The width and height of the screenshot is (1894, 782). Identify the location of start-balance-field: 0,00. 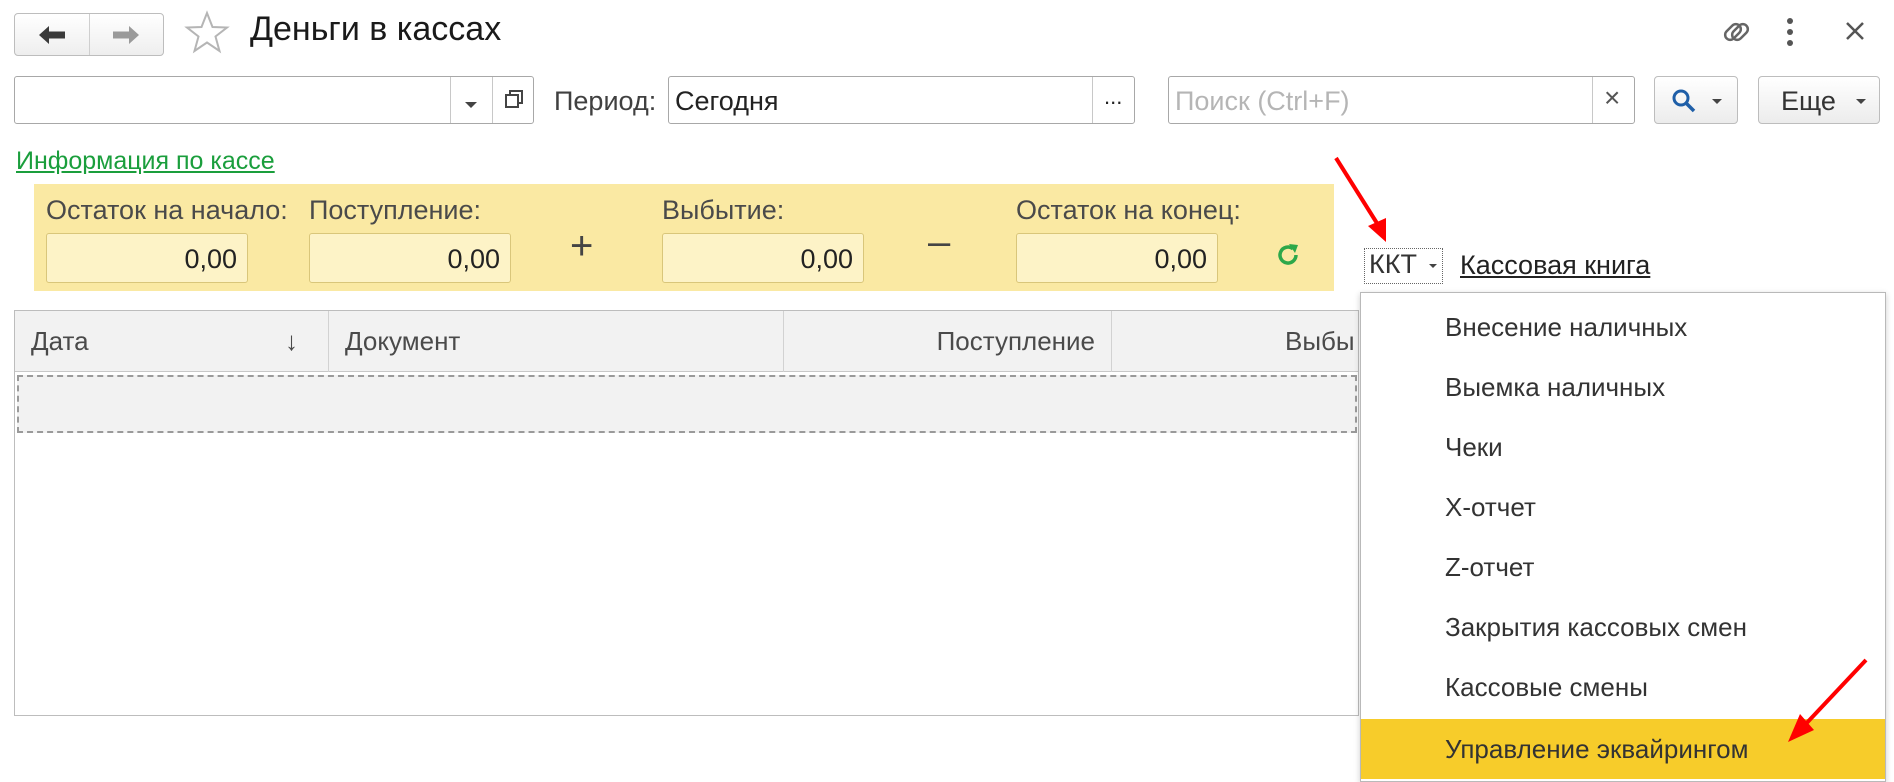
(147, 258).